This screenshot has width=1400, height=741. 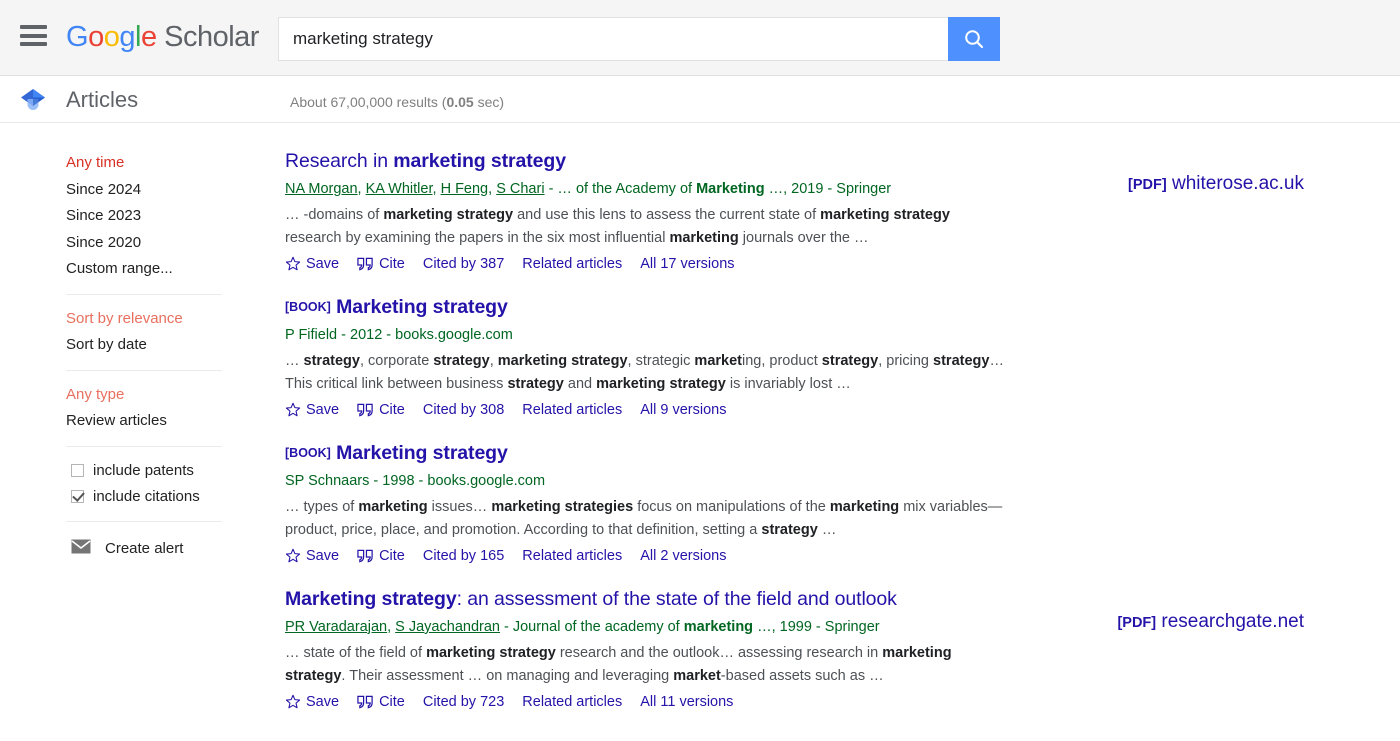 I want to click on page-title: Articles, so click(x=102, y=99).